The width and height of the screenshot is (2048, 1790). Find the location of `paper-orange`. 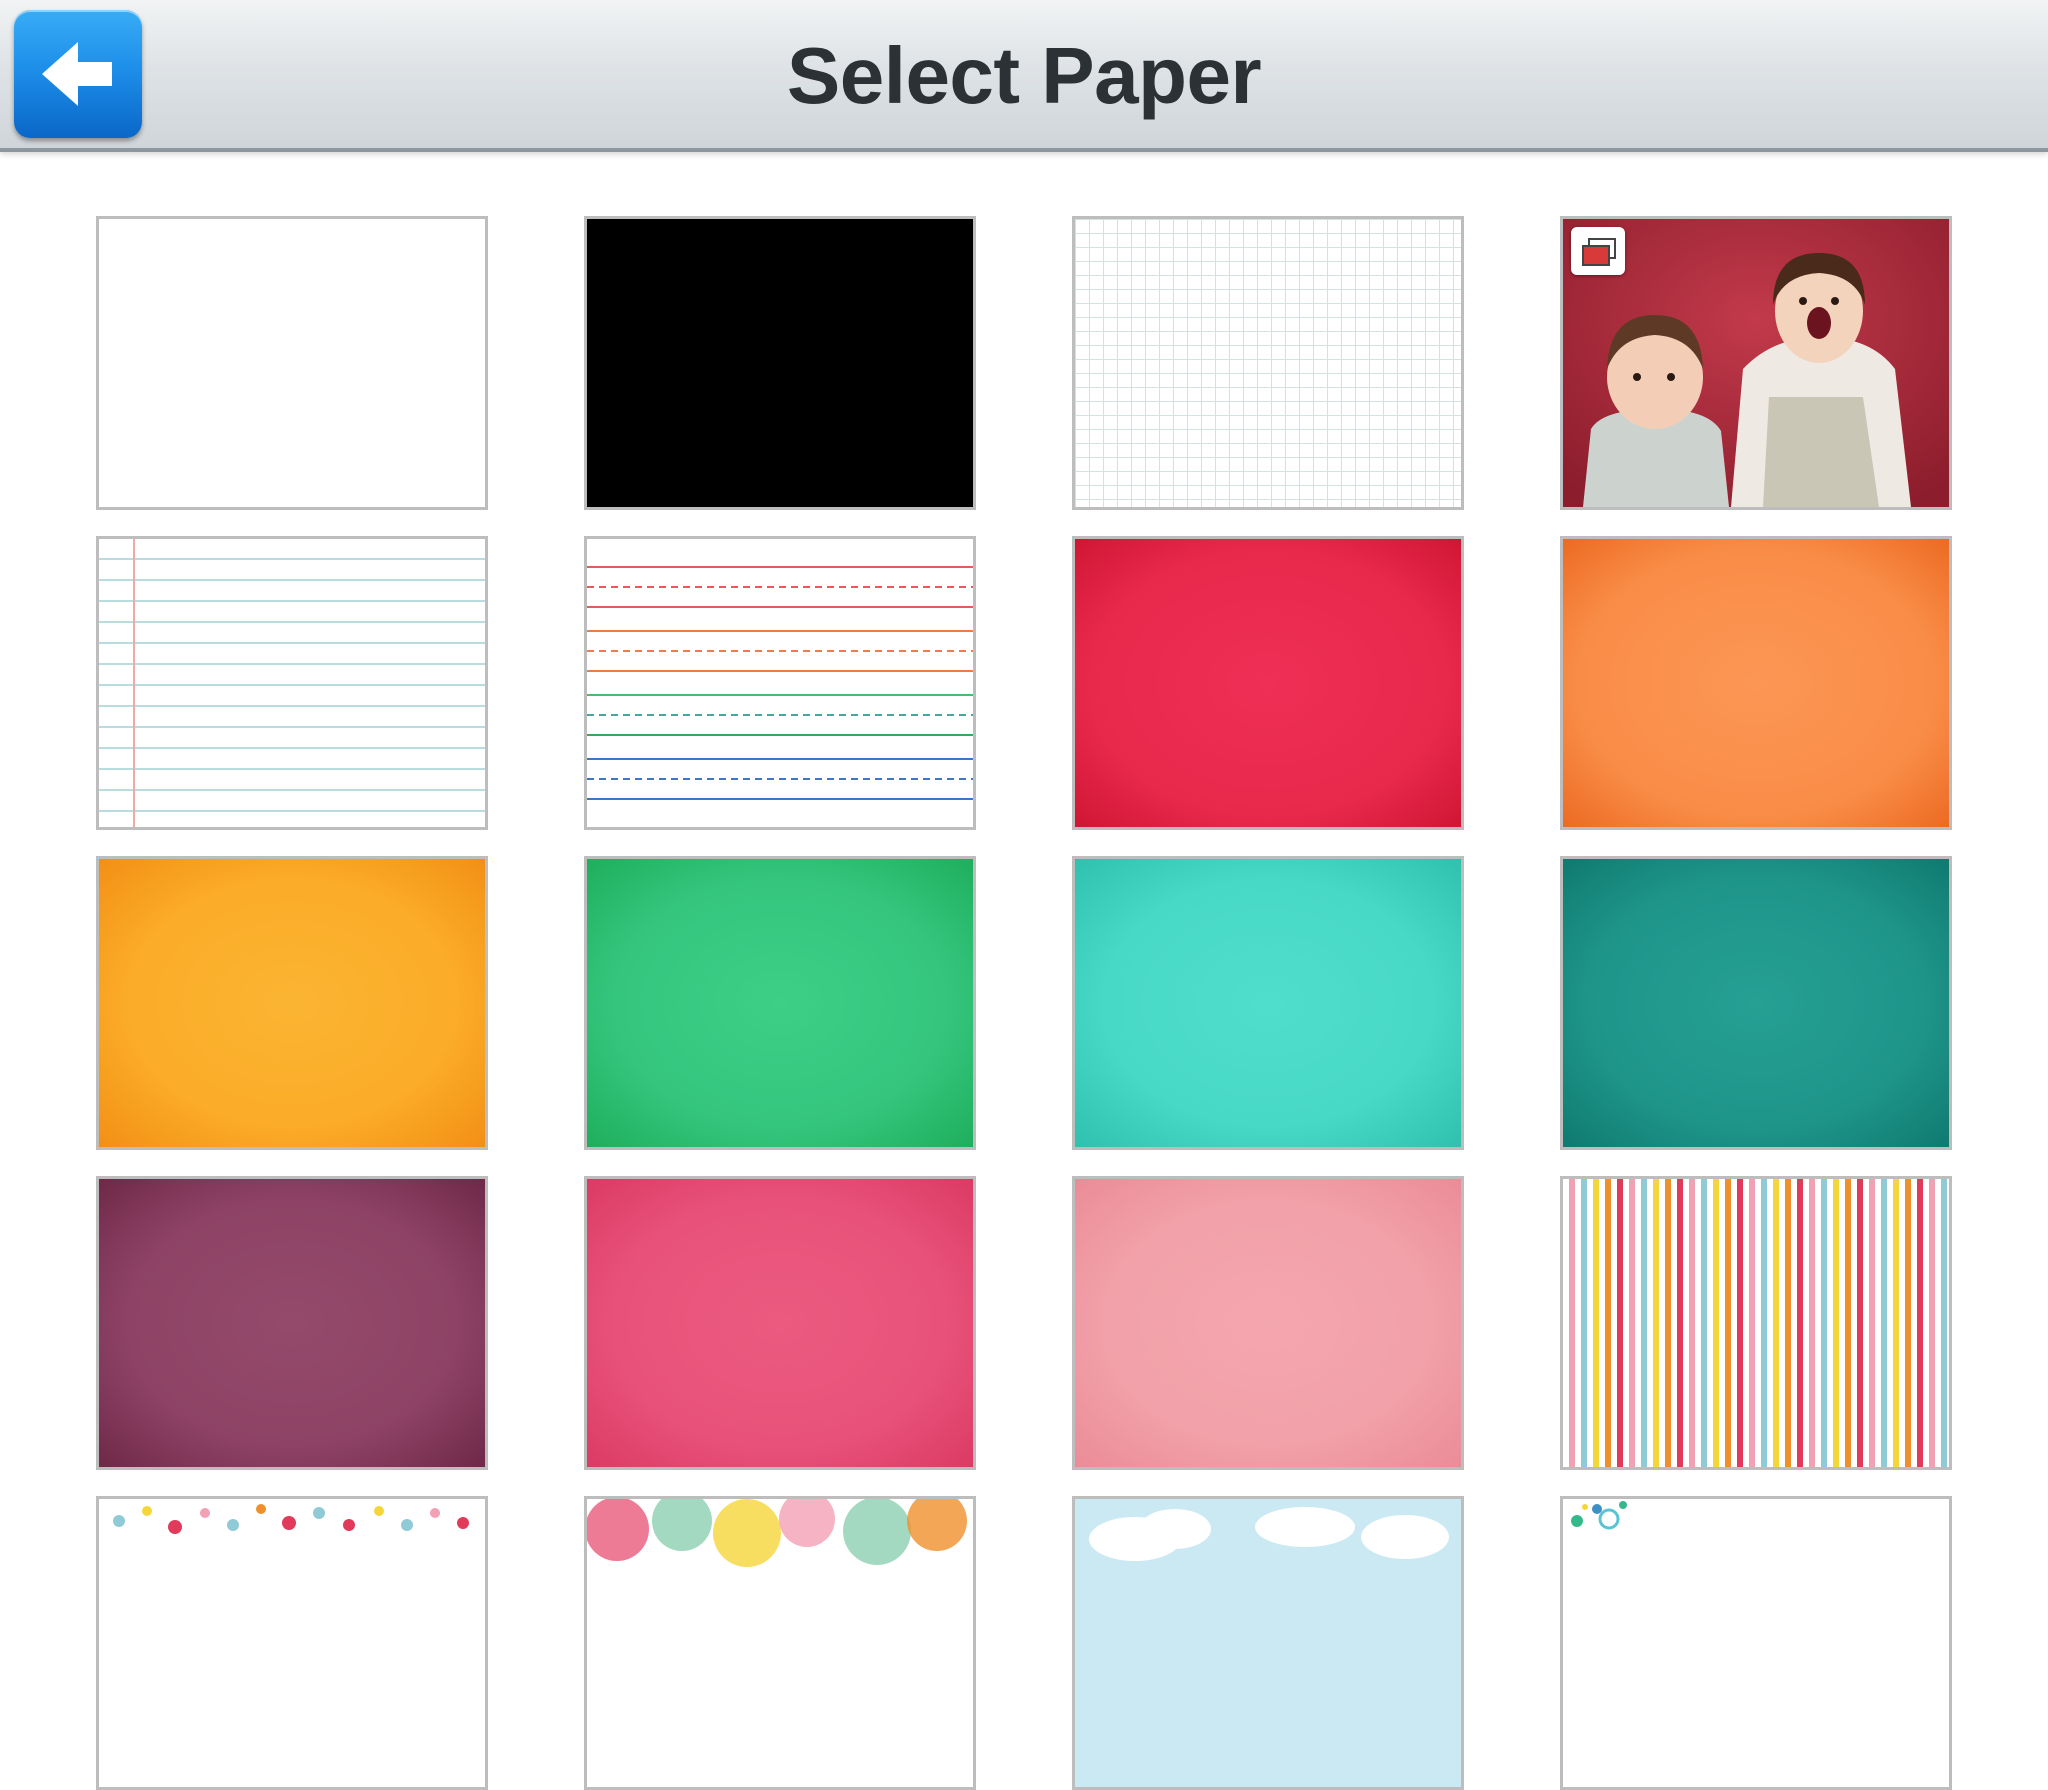

paper-orange is located at coordinates (1756, 683).